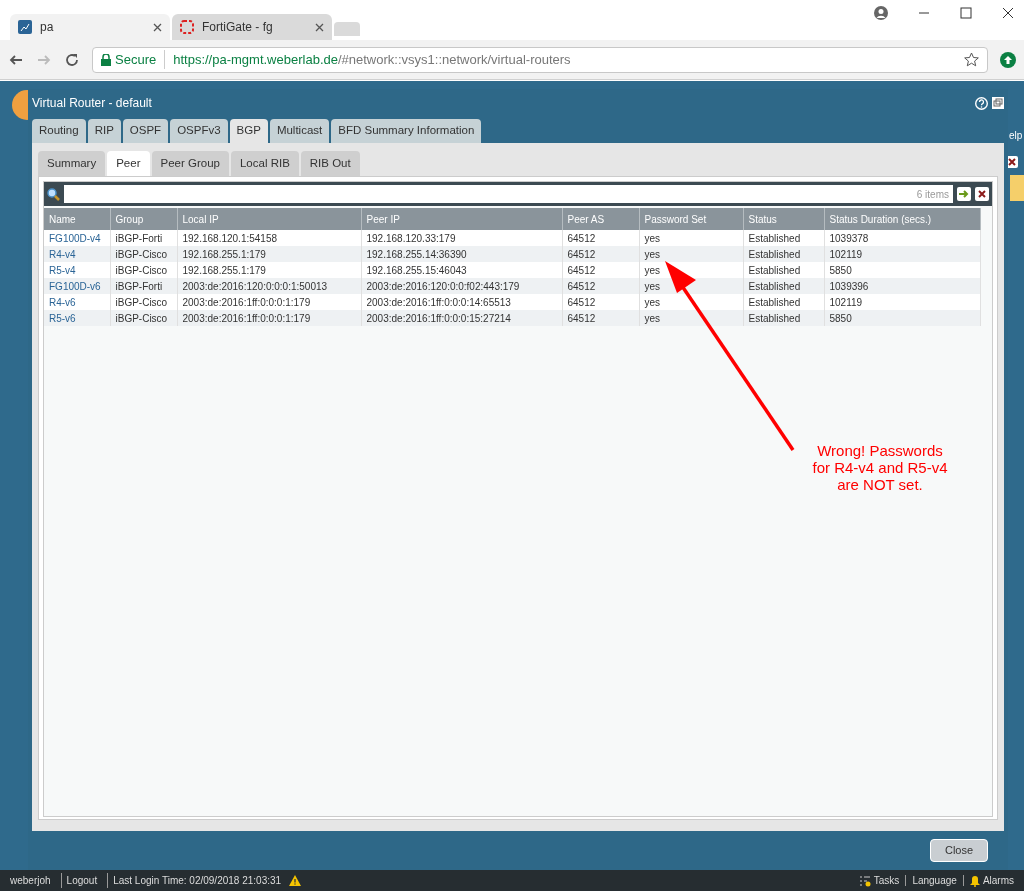 The image size is (1024, 891). What do you see at coordinates (881, 13) in the screenshot?
I see `profile-icon` at bounding box center [881, 13].